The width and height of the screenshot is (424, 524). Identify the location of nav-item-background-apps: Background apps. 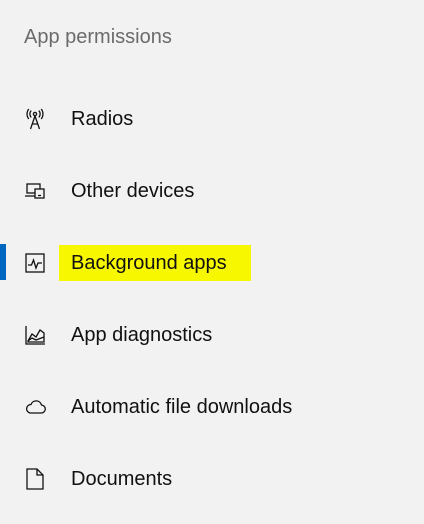
(212, 264).